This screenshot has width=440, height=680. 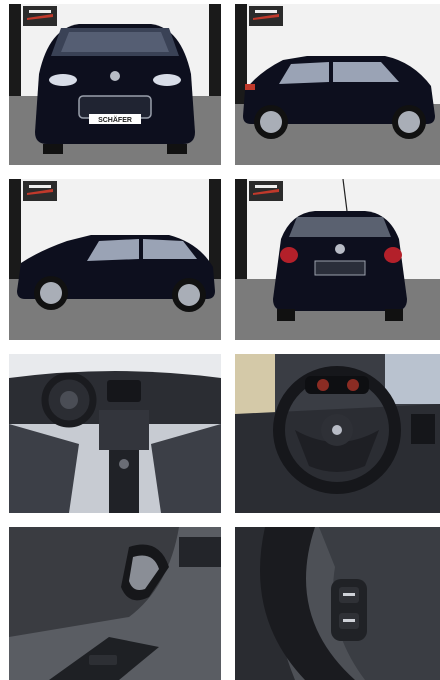 I want to click on car-front-image: SCHÄFER, so click(x=115, y=84).